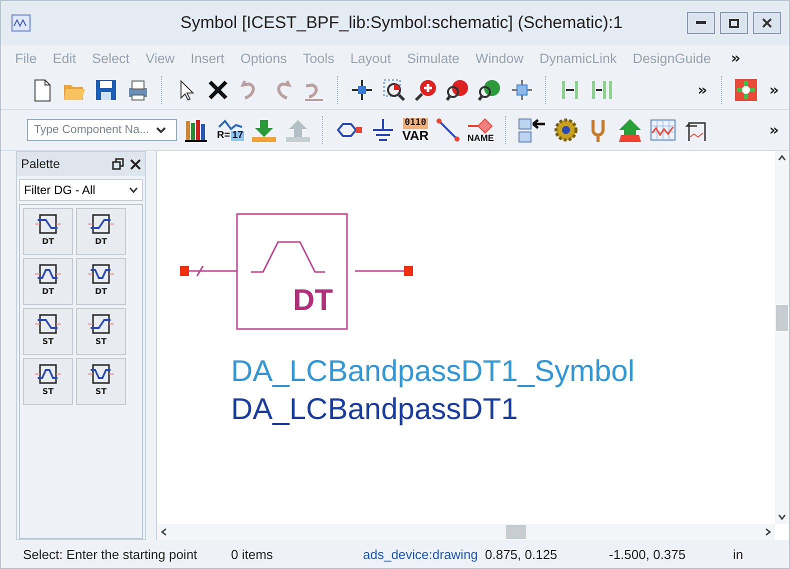 The image size is (790, 569). Describe the element at coordinates (782, 158) in the screenshot. I see `scroll-up-icon` at that location.